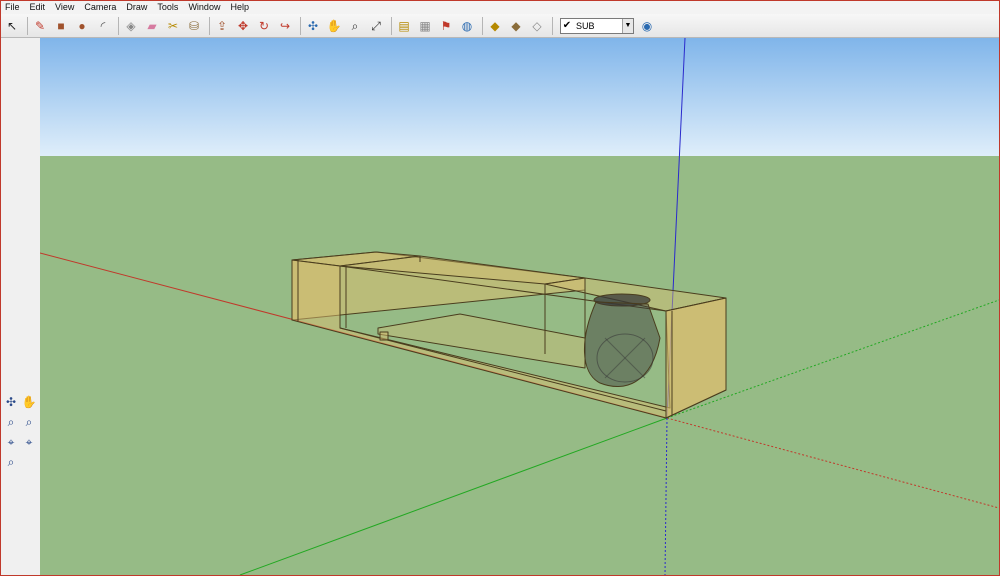 This screenshot has height=576, width=1000. What do you see at coordinates (516, 26) in the screenshot?
I see `share-model-icon: ◆` at bounding box center [516, 26].